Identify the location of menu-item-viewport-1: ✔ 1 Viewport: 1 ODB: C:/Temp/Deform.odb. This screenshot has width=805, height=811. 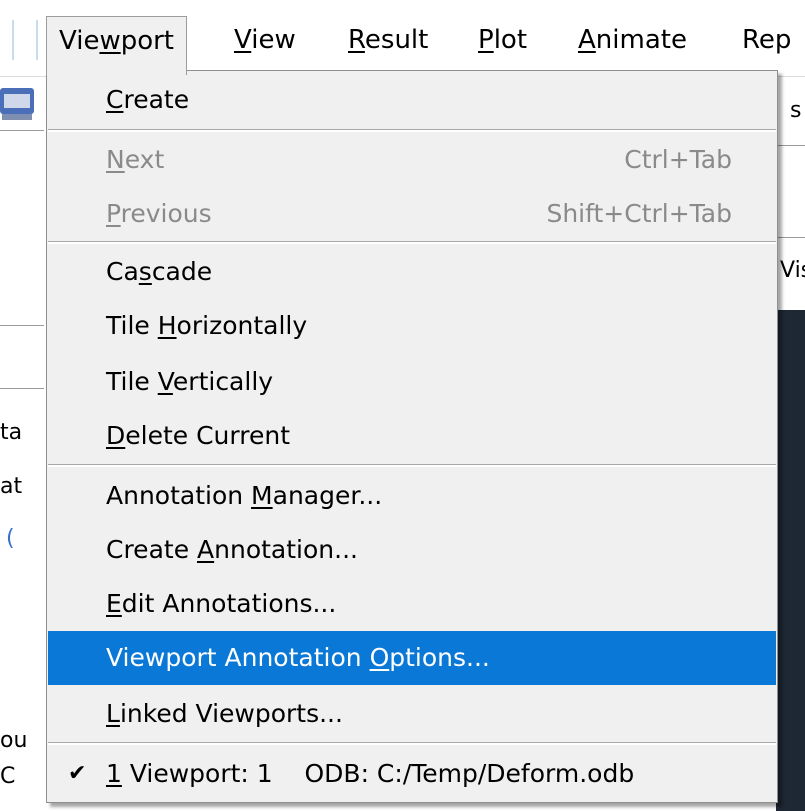
(412, 774).